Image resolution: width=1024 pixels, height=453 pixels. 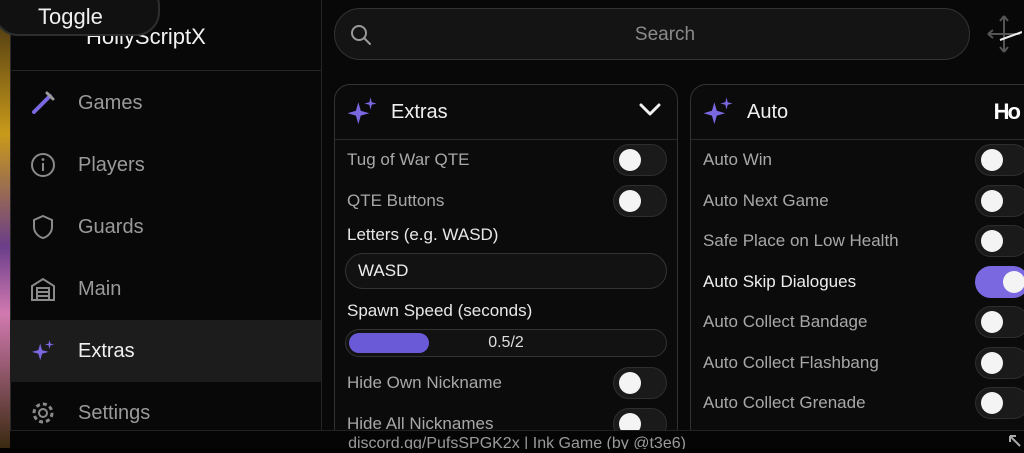 I want to click on sidebar-item-label: Extras, so click(x=106, y=350).